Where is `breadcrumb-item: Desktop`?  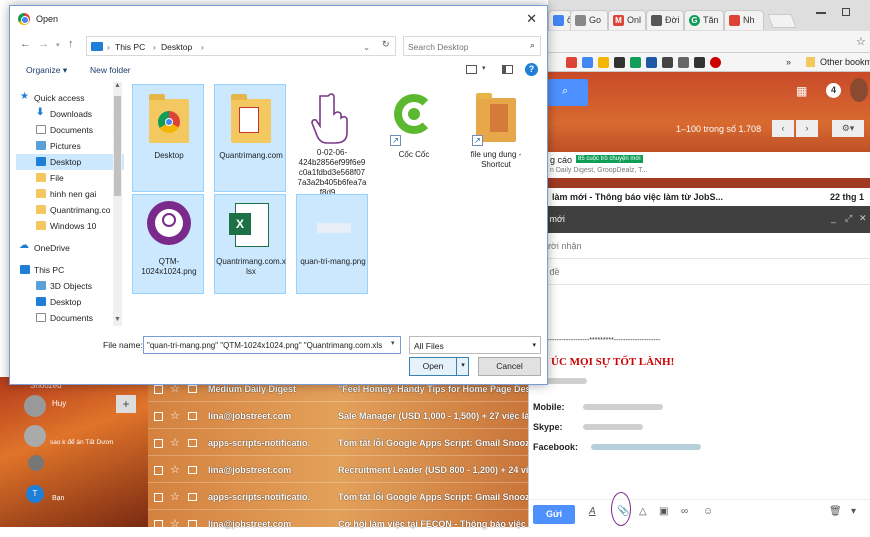
breadcrumb-item: Desktop is located at coordinates (176, 47).